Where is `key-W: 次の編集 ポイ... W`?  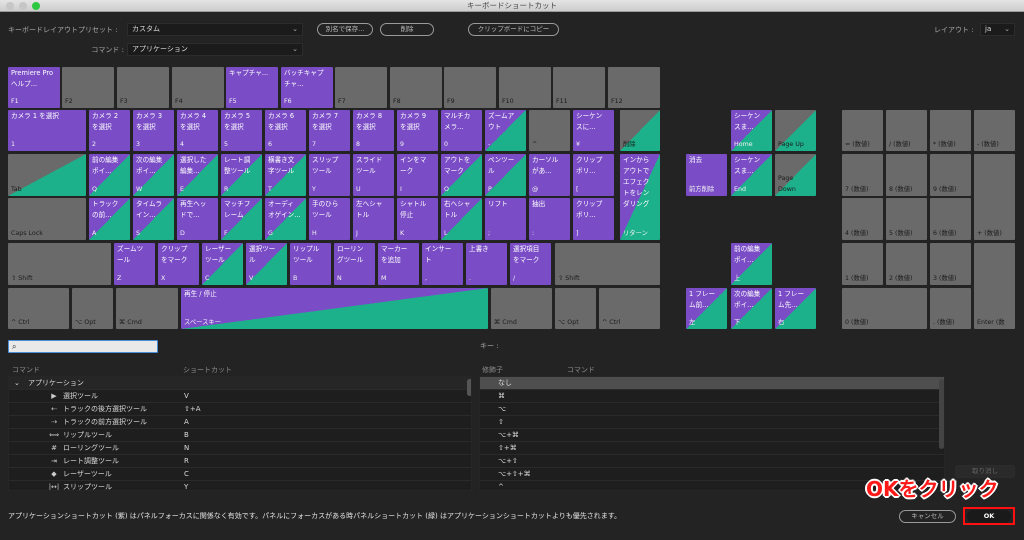
key-W: 次の編集 ポイ... W is located at coordinates (153, 175).